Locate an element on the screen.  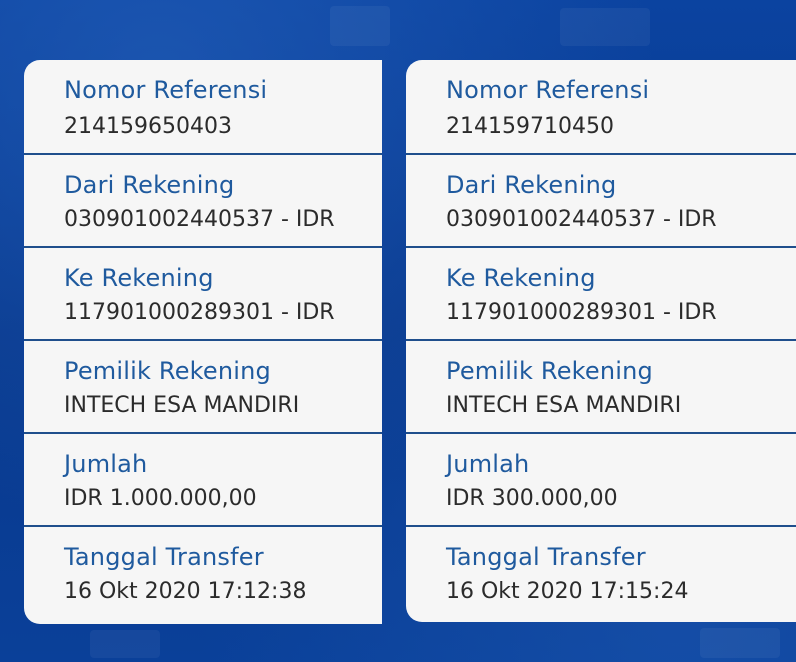
field-value: 214159650403 is located at coordinates (148, 126).